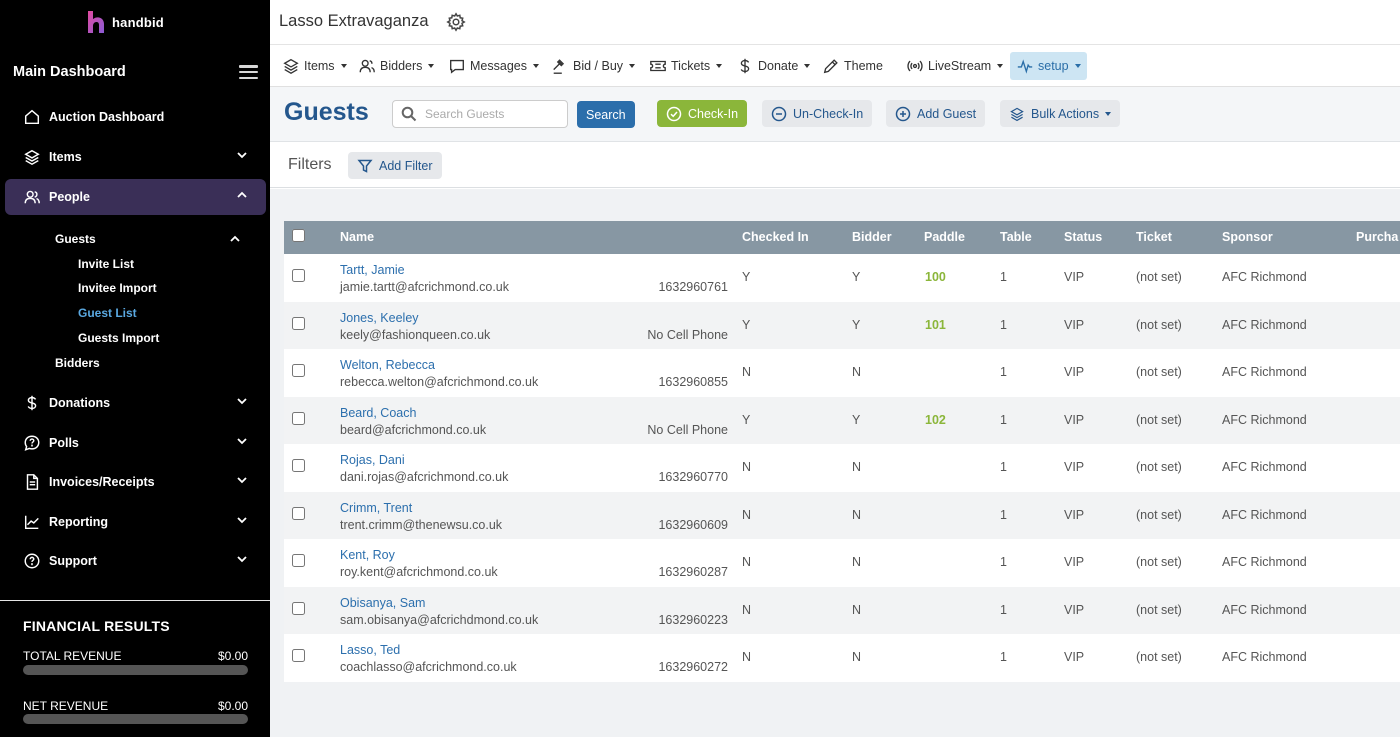  I want to click on net-revenue-bar, so click(135, 719).